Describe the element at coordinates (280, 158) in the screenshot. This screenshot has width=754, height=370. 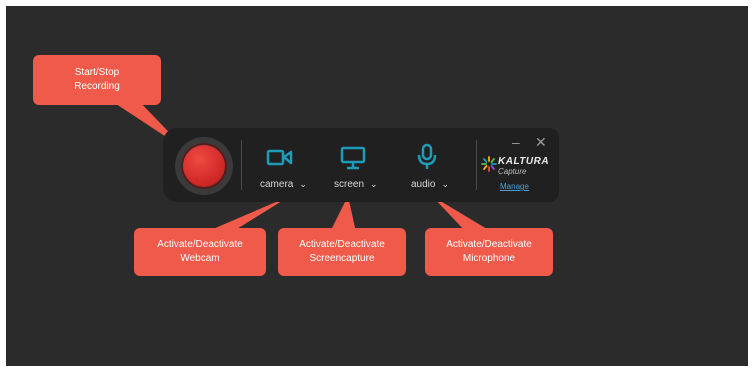
I see `camera-icon` at that location.